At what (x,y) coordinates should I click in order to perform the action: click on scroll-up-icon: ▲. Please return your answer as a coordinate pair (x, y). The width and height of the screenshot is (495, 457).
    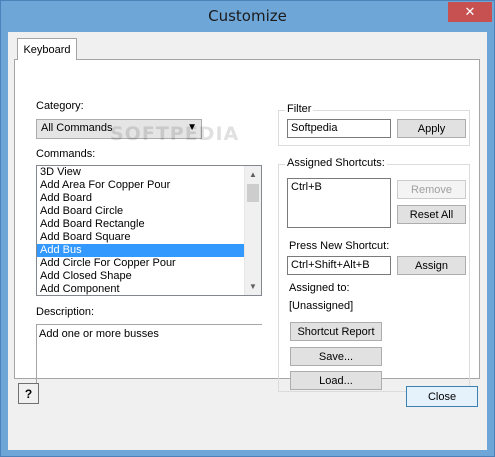
    Looking at the image, I should click on (253, 174).